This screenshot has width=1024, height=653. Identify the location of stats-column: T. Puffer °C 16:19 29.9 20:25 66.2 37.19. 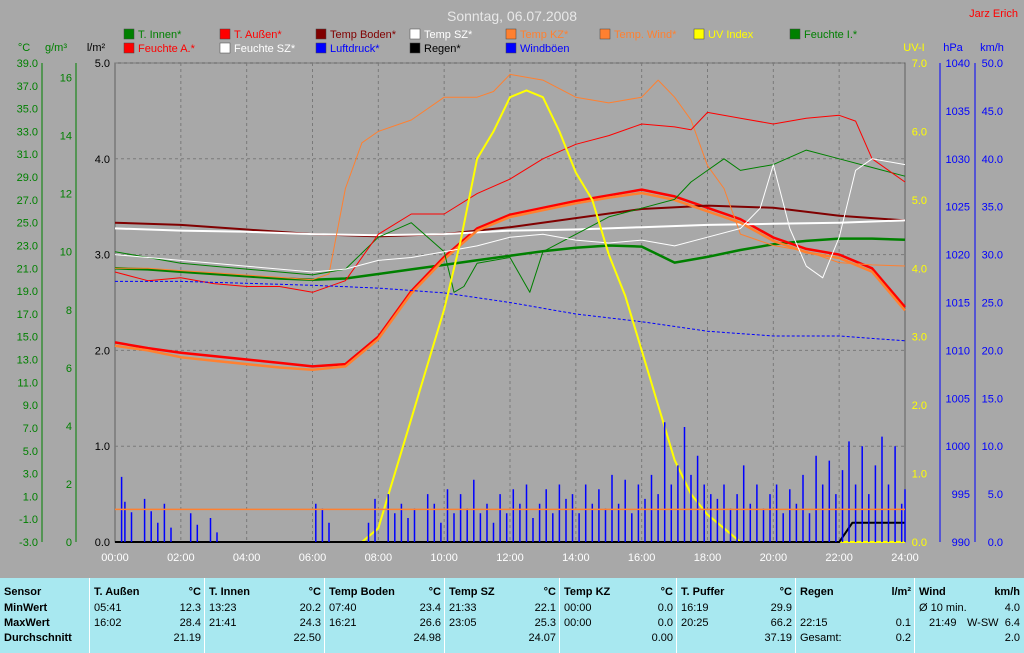
(736, 615).